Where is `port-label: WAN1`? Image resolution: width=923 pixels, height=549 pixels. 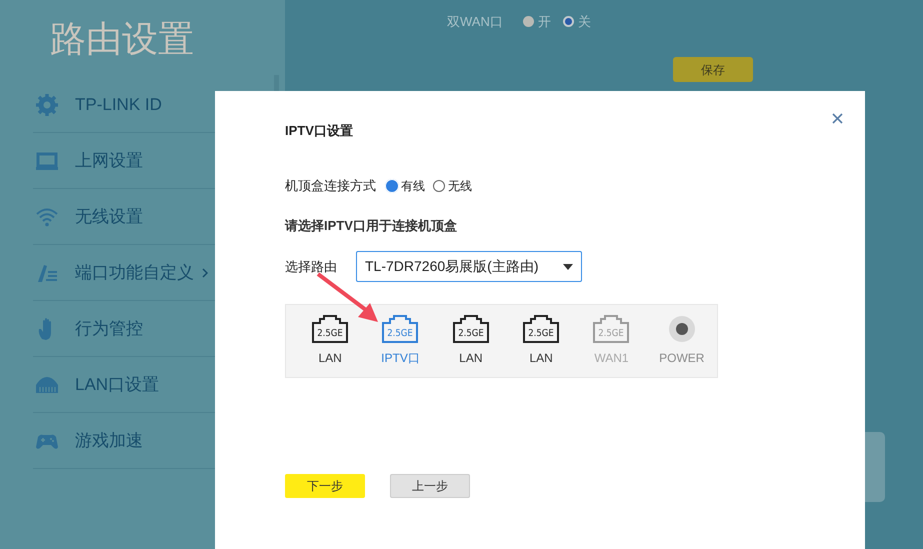
port-label: WAN1 is located at coordinates (611, 358).